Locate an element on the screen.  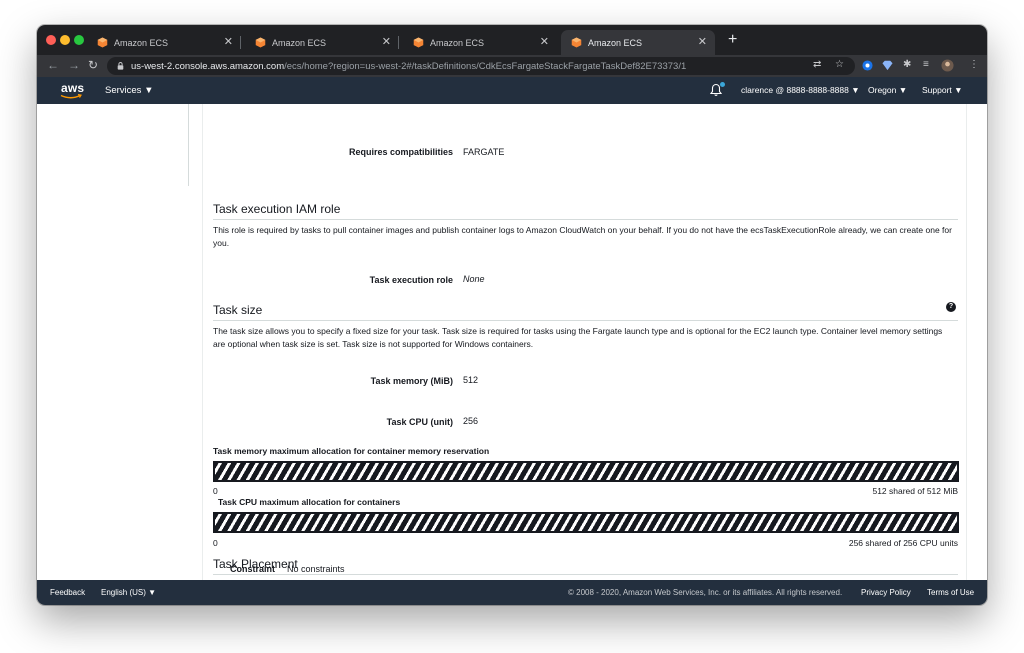
support-menu: Support ▼ is located at coordinates (942, 90).